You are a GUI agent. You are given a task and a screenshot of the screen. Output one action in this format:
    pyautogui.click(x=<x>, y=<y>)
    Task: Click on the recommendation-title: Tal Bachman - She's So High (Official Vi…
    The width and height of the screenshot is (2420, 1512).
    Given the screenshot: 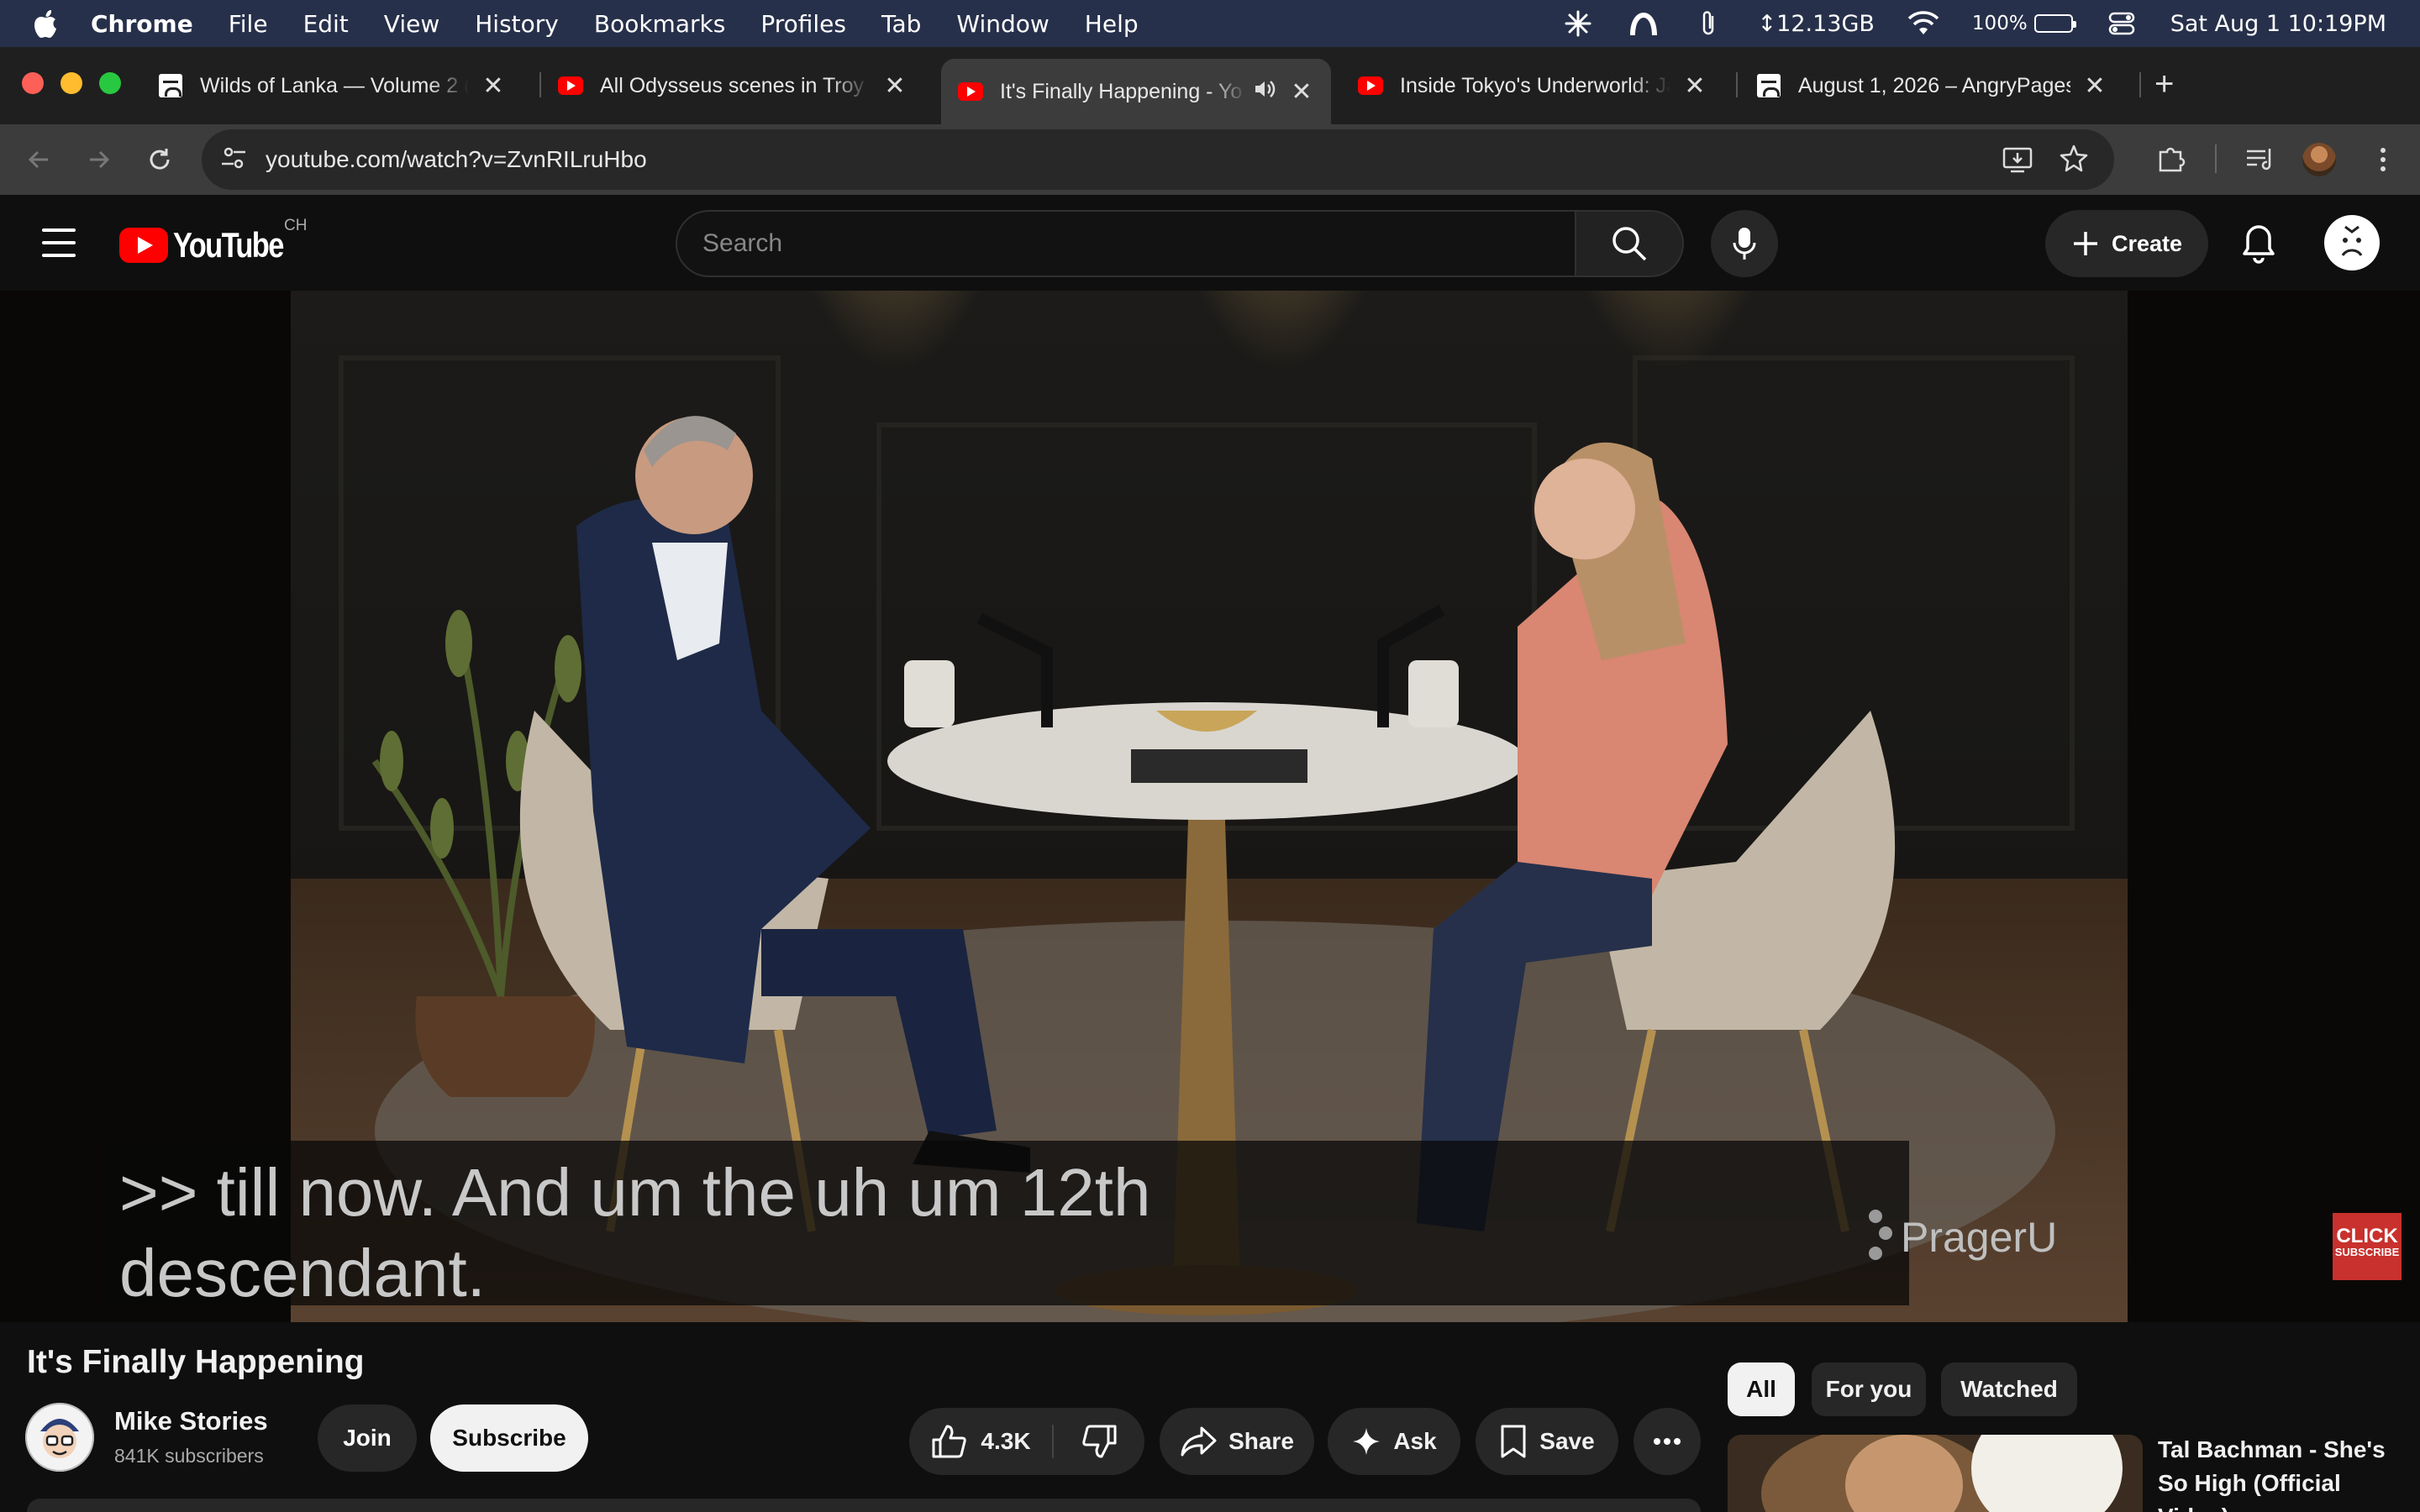 What is the action you would take?
    pyautogui.click(x=2275, y=1472)
    